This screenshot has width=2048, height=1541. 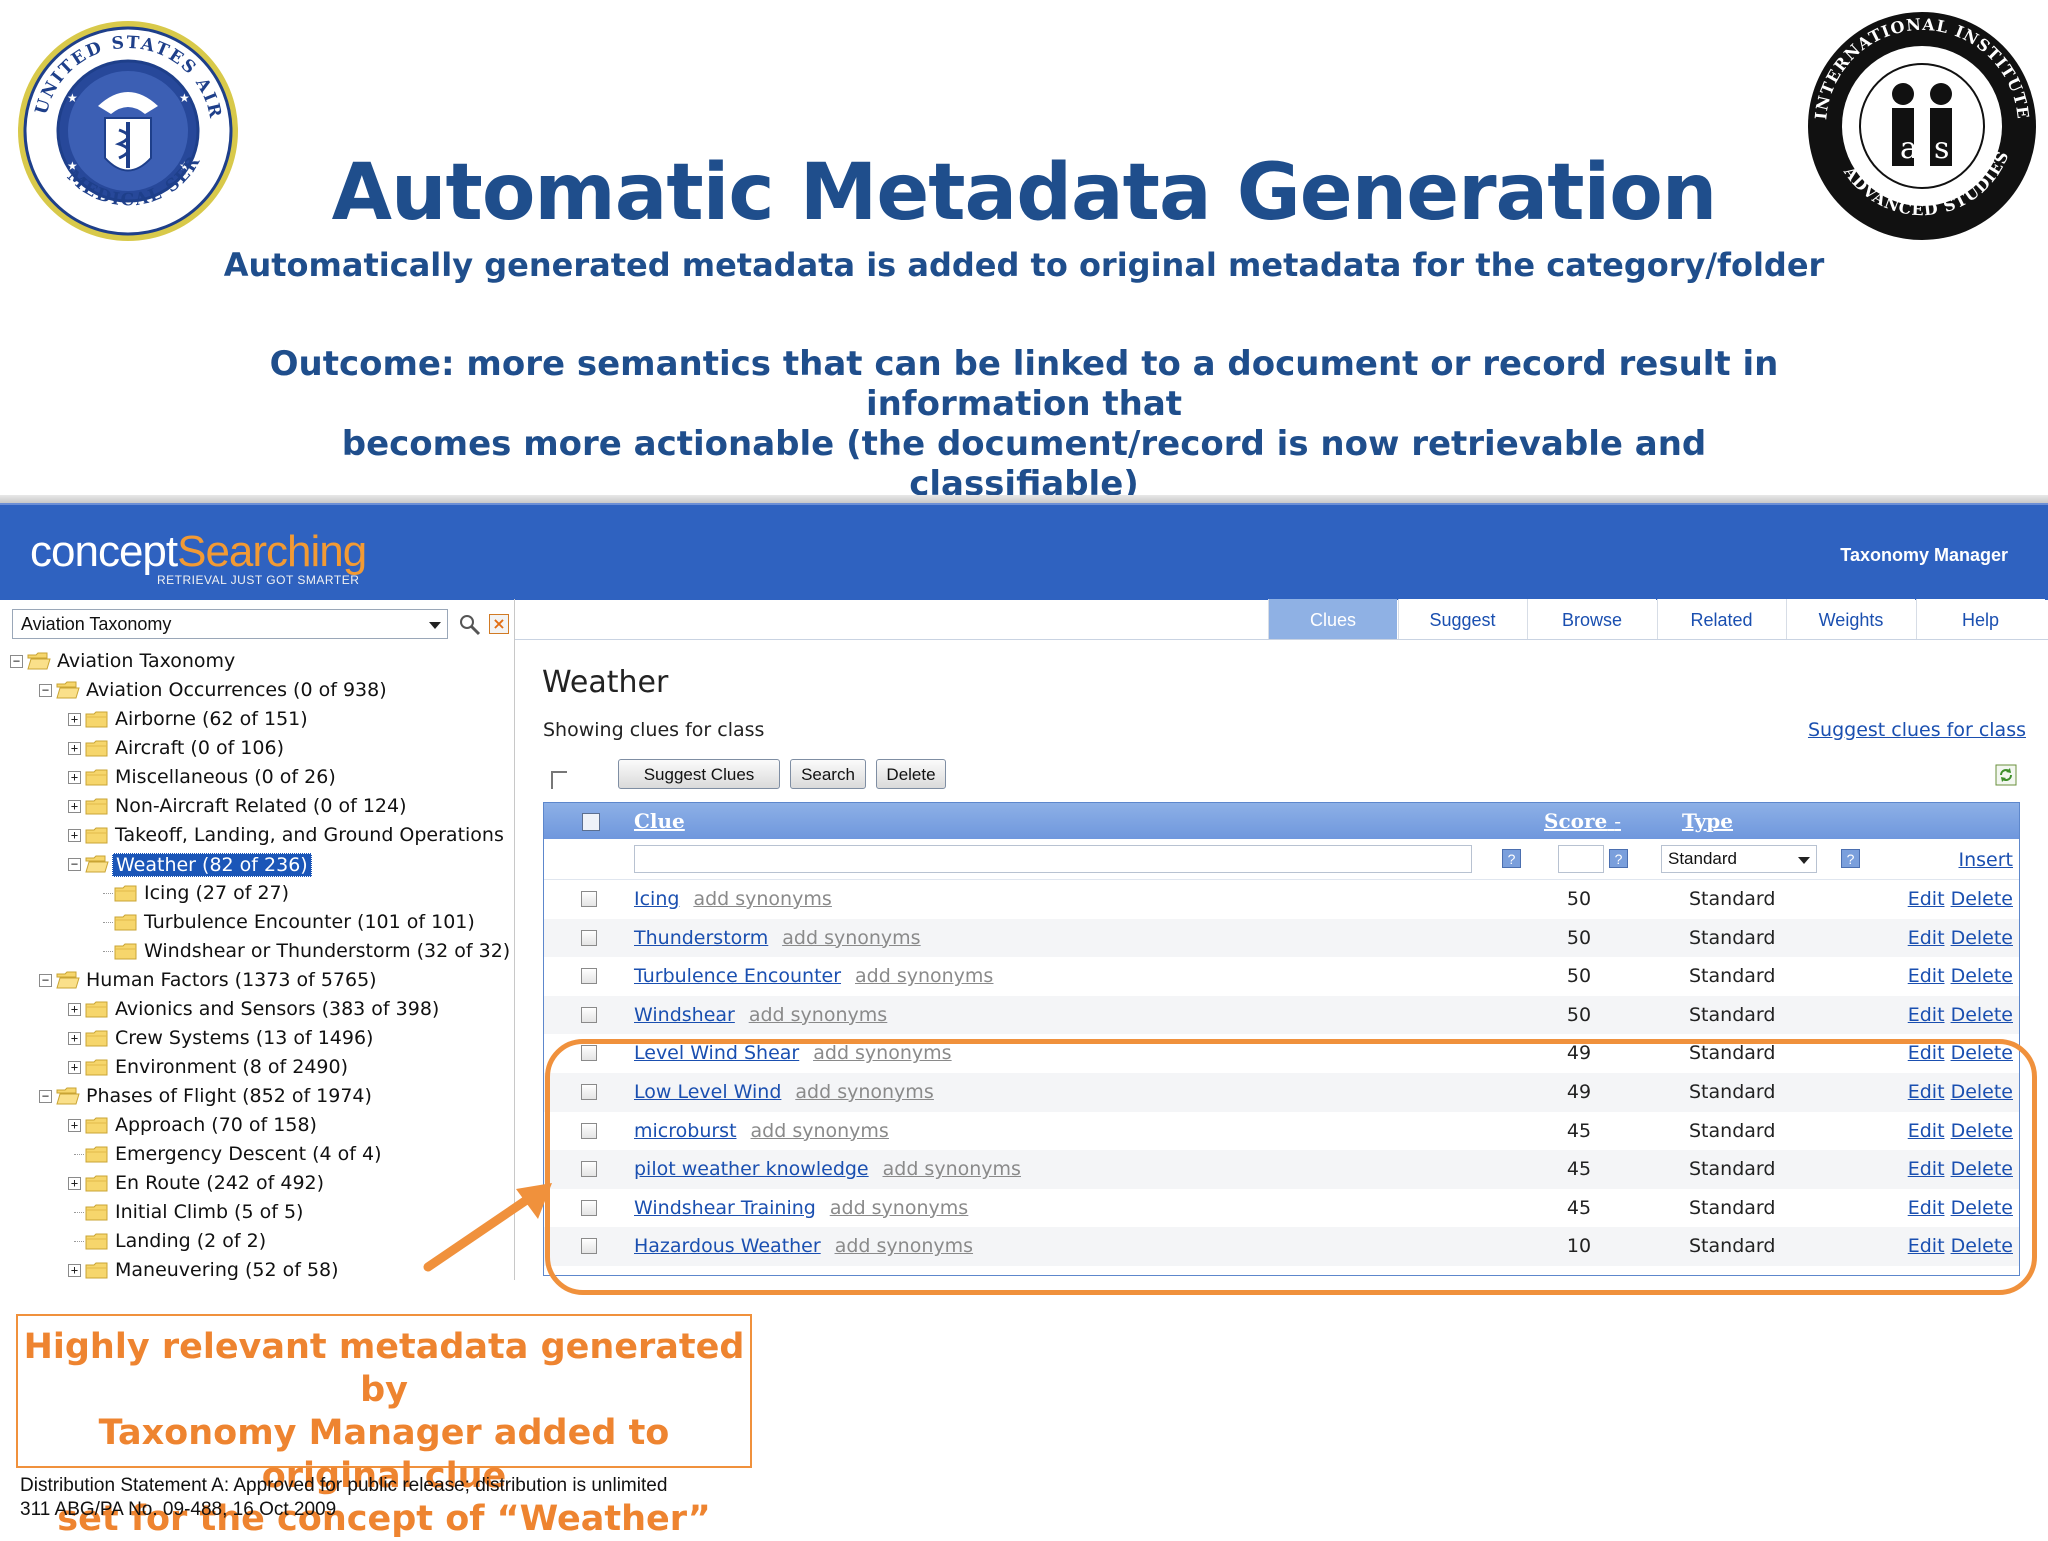 What do you see at coordinates (277, 1009) in the screenshot?
I see `tree-node-label: Avionics and Sensors (383 of 398)` at bounding box center [277, 1009].